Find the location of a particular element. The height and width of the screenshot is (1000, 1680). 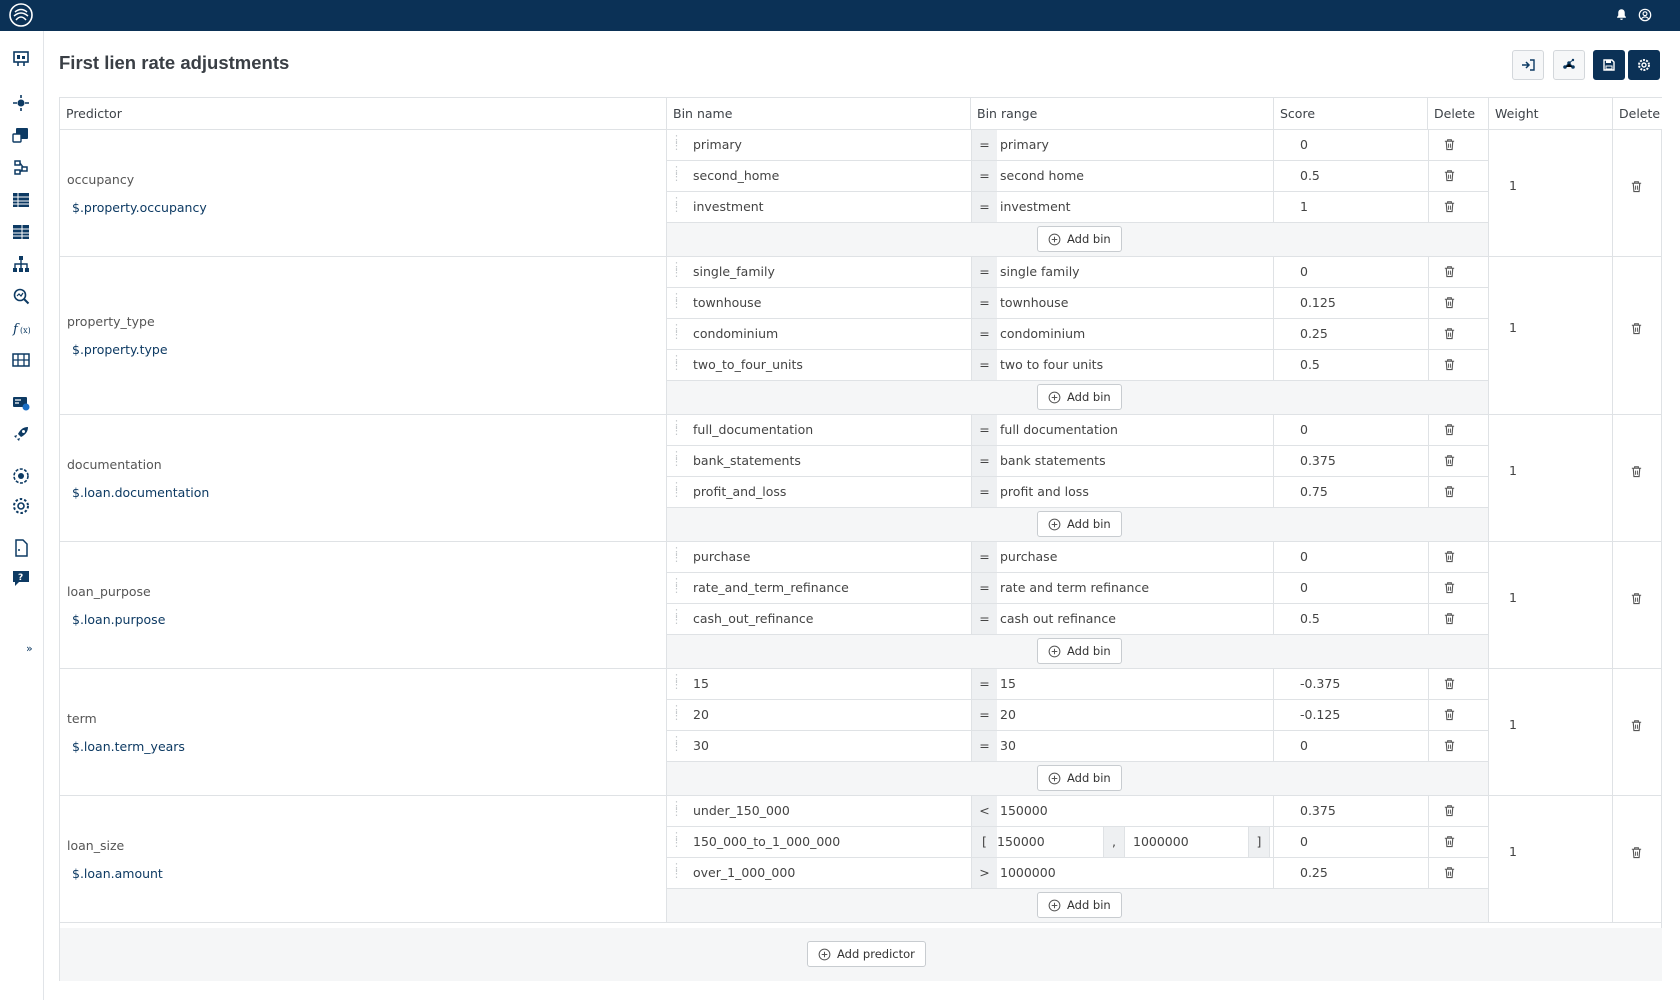

dashboard-icon is located at coordinates (21, 59).